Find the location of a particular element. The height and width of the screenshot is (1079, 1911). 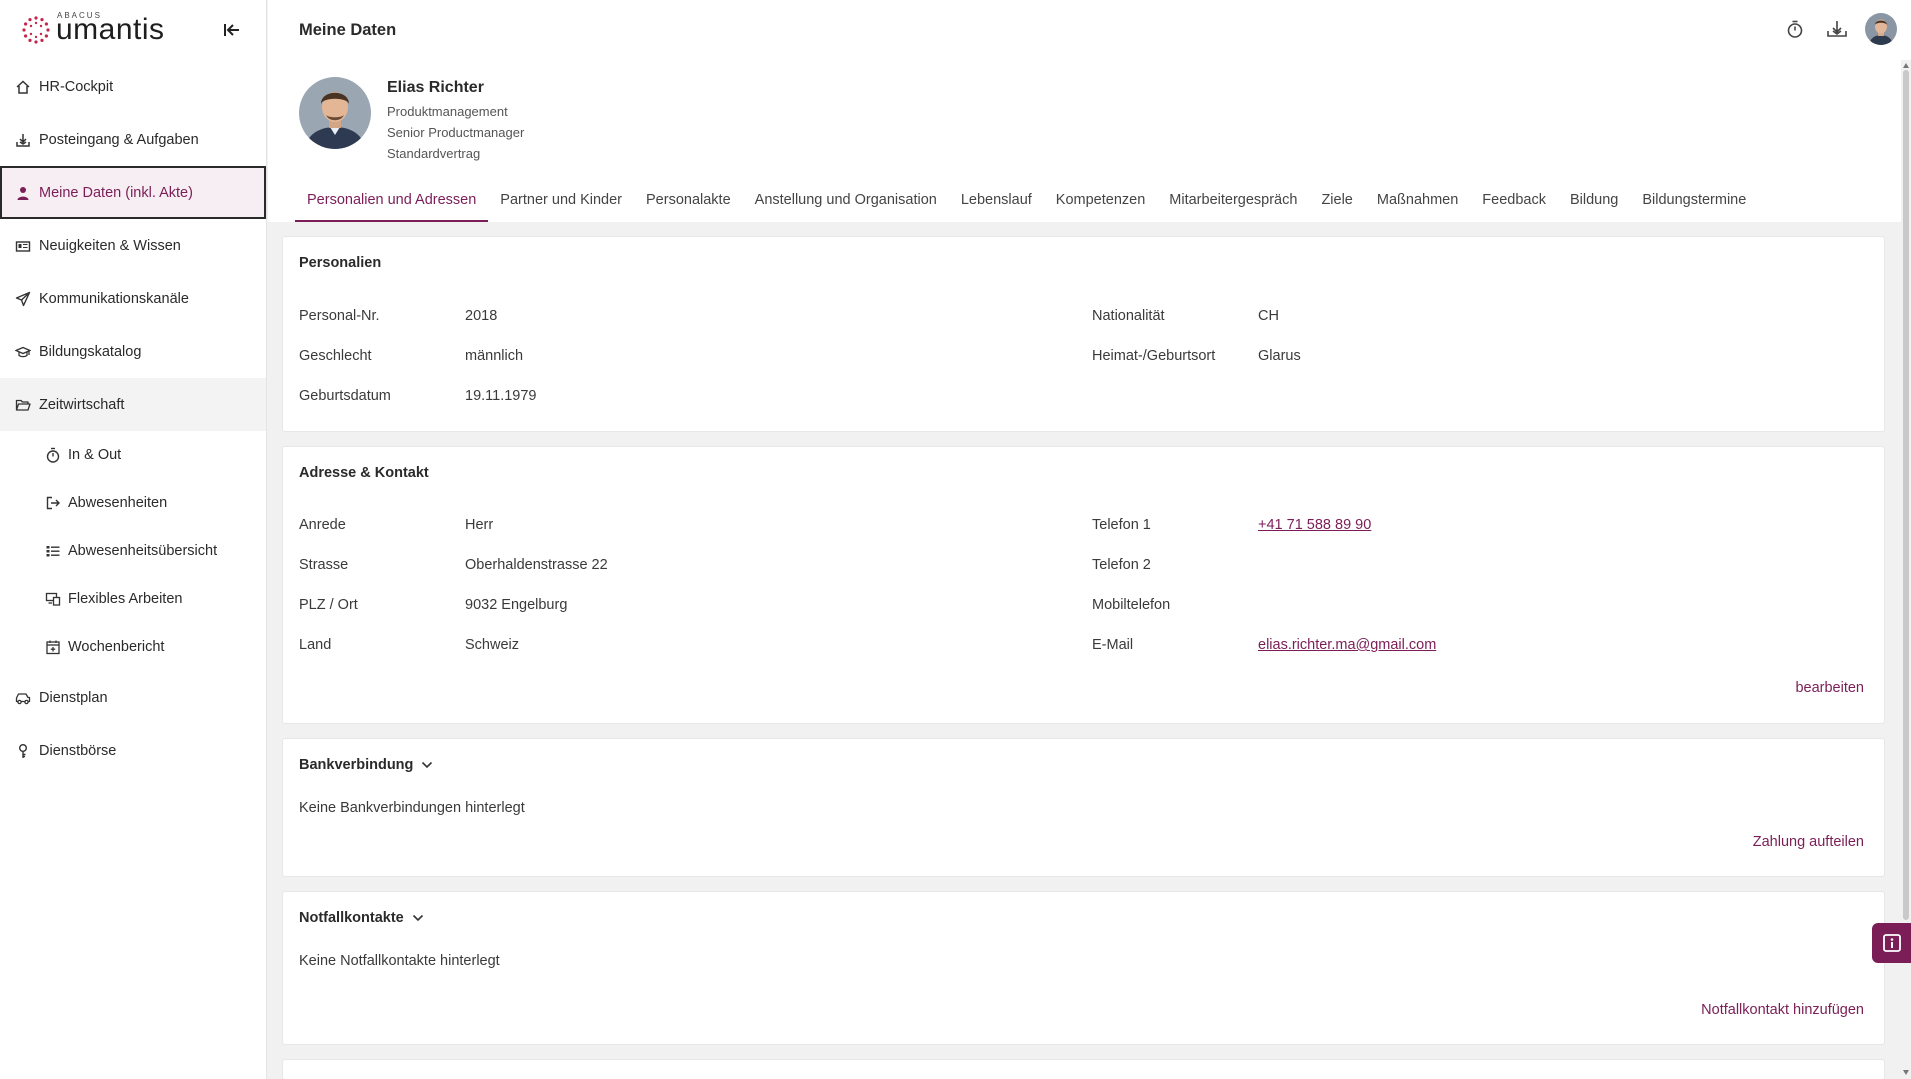

news-icon is located at coordinates (23, 246).